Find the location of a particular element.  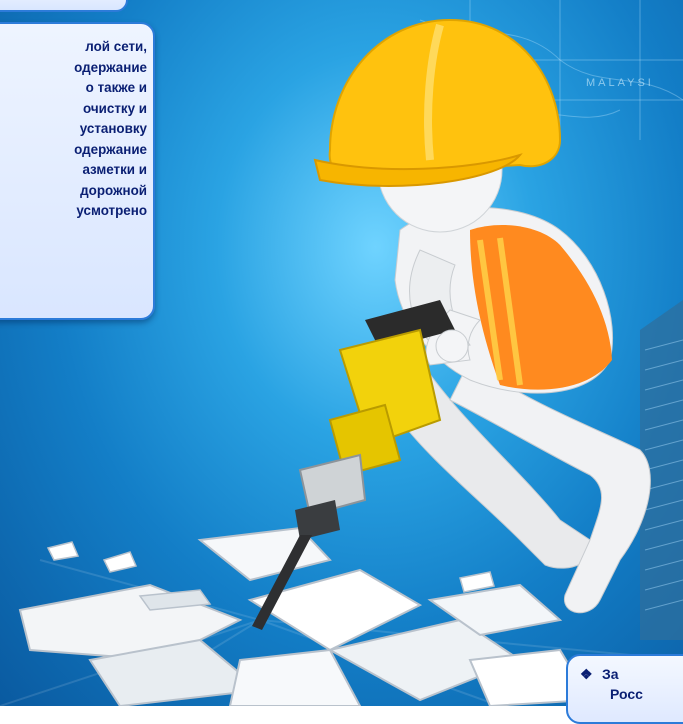

text-line: азметки и is located at coordinates (114, 169).